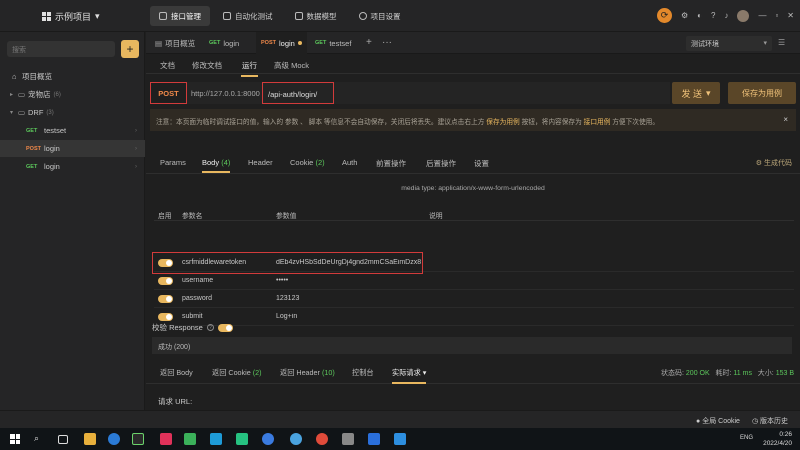  I want to click on model-icon, so click(298, 16).